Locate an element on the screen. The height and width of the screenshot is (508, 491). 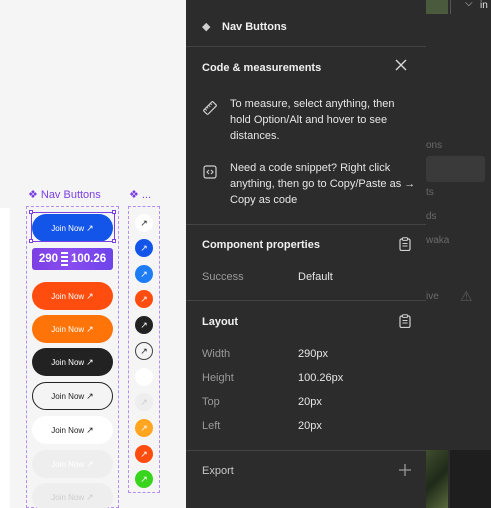
layout-title: Layout is located at coordinates (220, 322).